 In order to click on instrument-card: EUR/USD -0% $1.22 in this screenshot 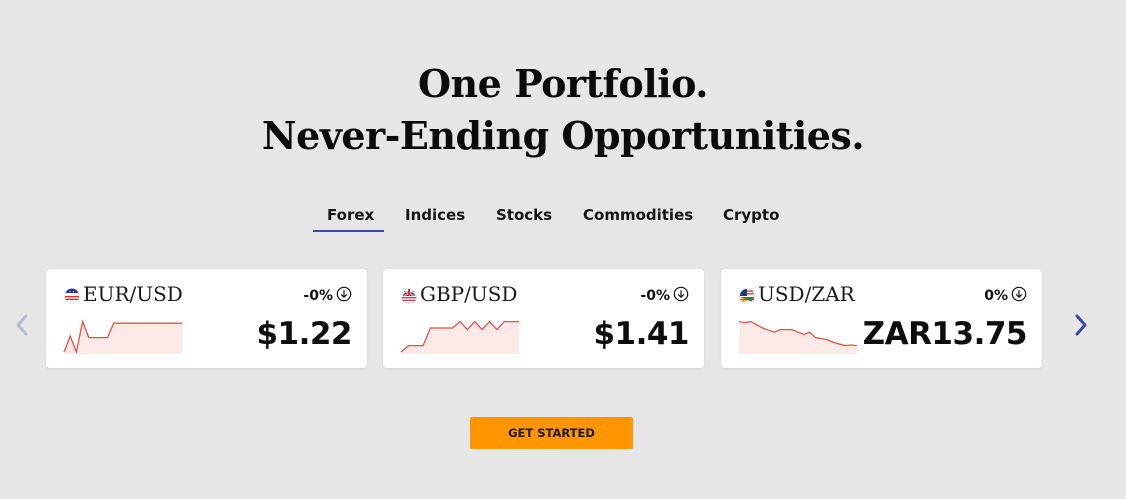, I will do `click(206, 318)`.